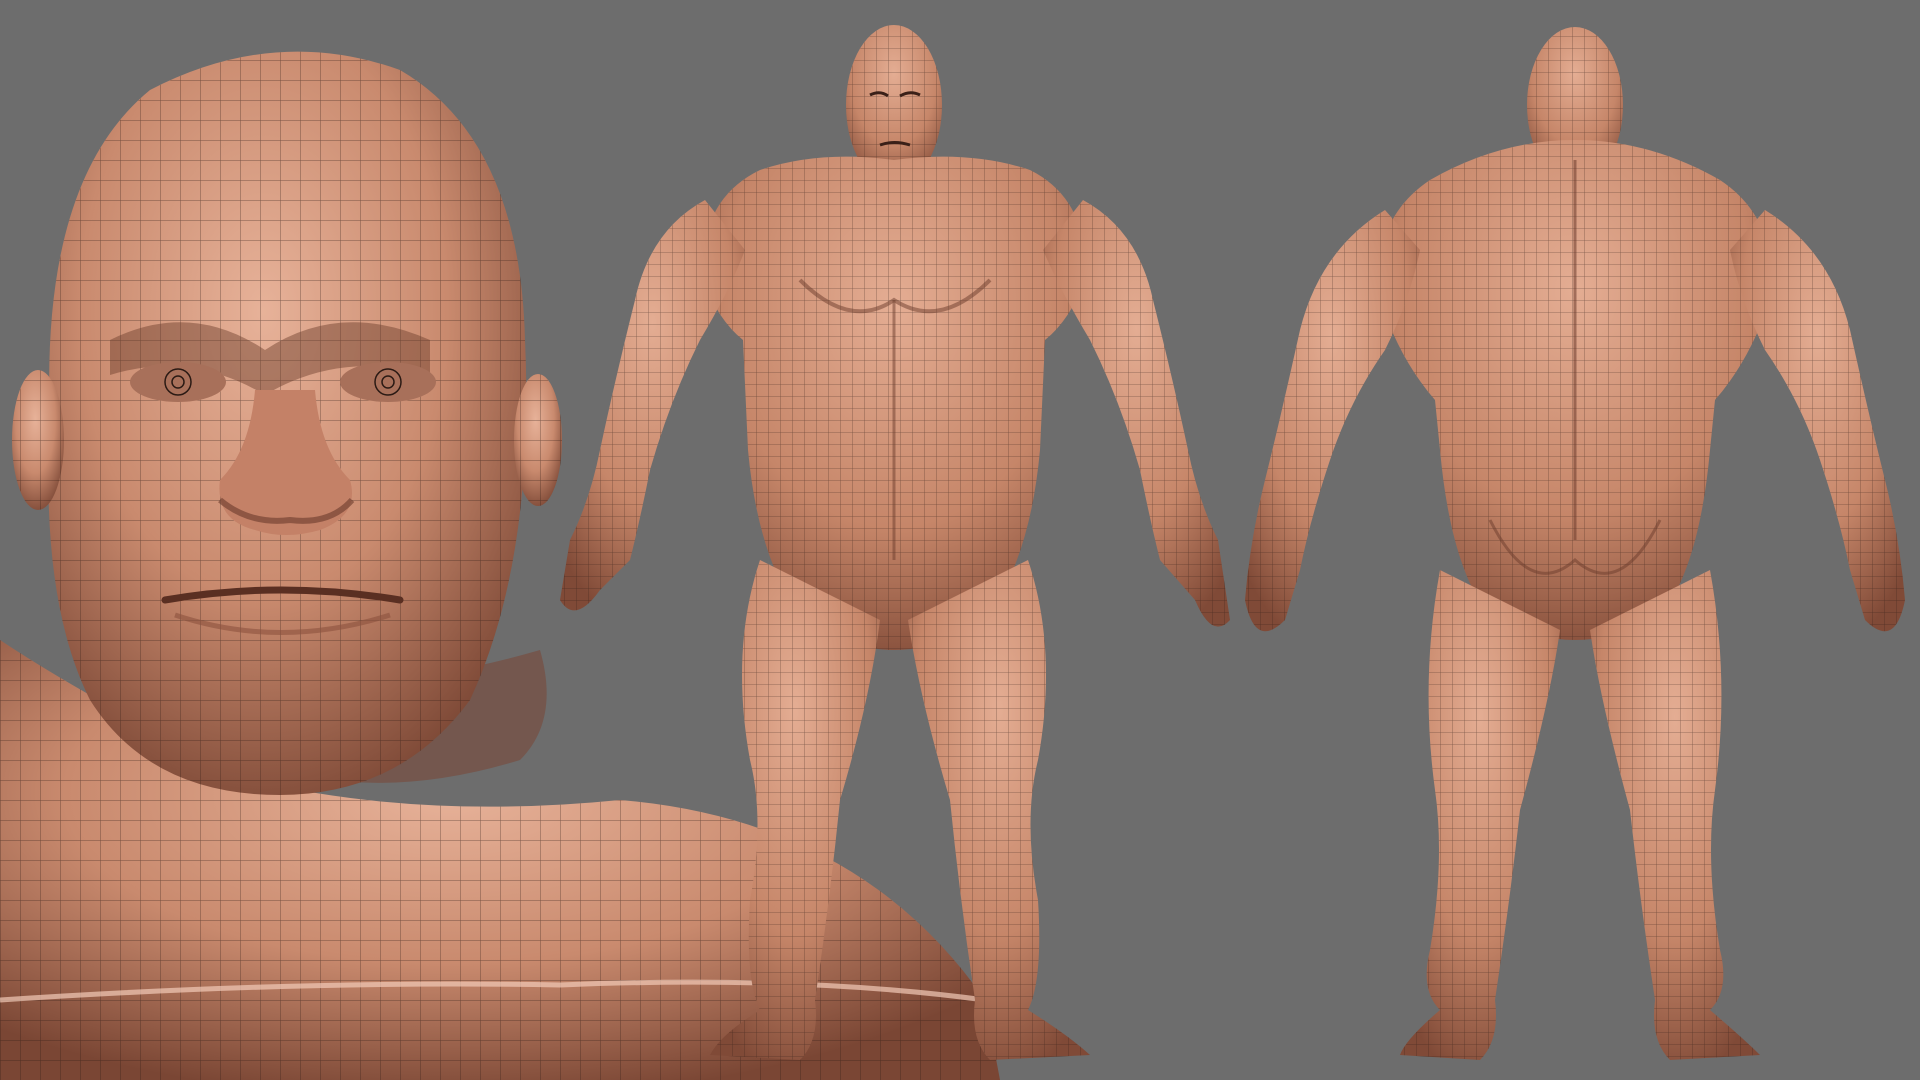 The width and height of the screenshot is (1920, 1080). Describe the element at coordinates (388, 382) in the screenshot. I see `eye-right` at that location.